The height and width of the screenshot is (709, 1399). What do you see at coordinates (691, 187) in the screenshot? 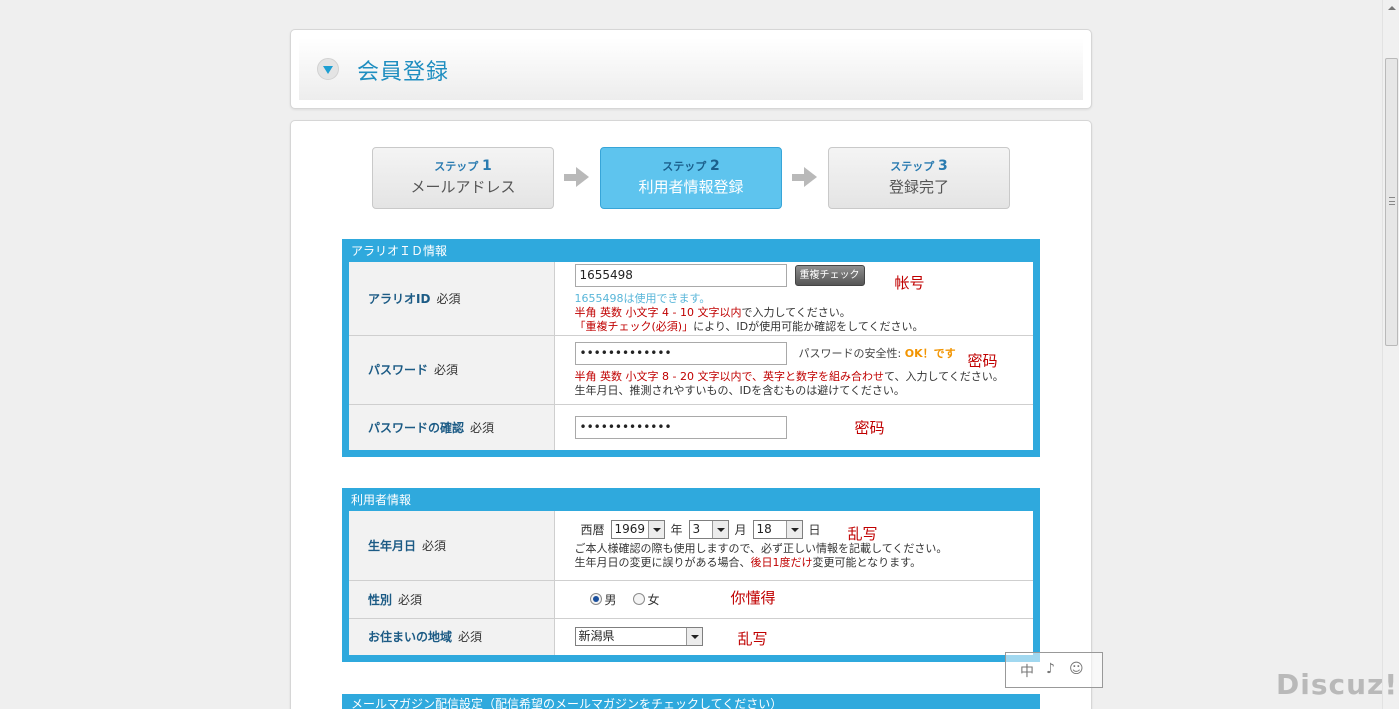
I see `step-2-label: 利用者情報登録` at bounding box center [691, 187].